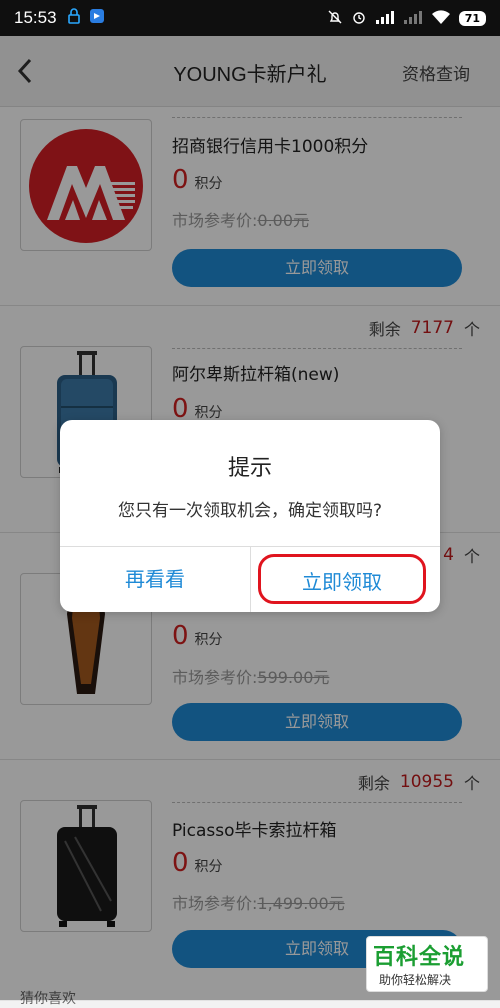 The height and width of the screenshot is (1008, 500). I want to click on battery-icon: 71, so click(472, 18).